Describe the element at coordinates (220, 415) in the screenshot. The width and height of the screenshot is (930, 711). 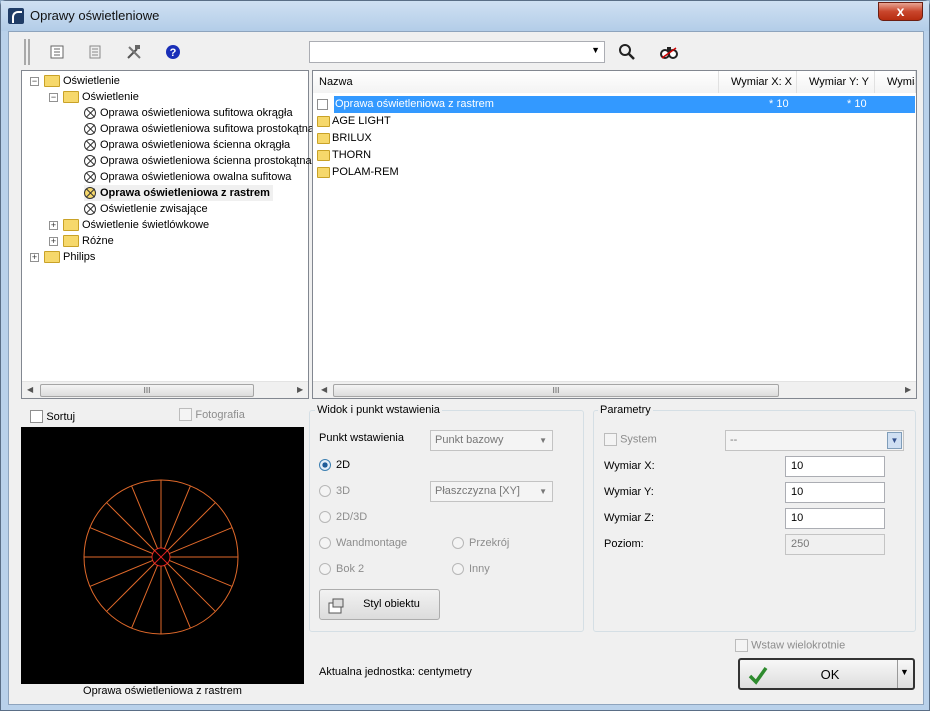
I see `photo-label: Fotografia` at that location.